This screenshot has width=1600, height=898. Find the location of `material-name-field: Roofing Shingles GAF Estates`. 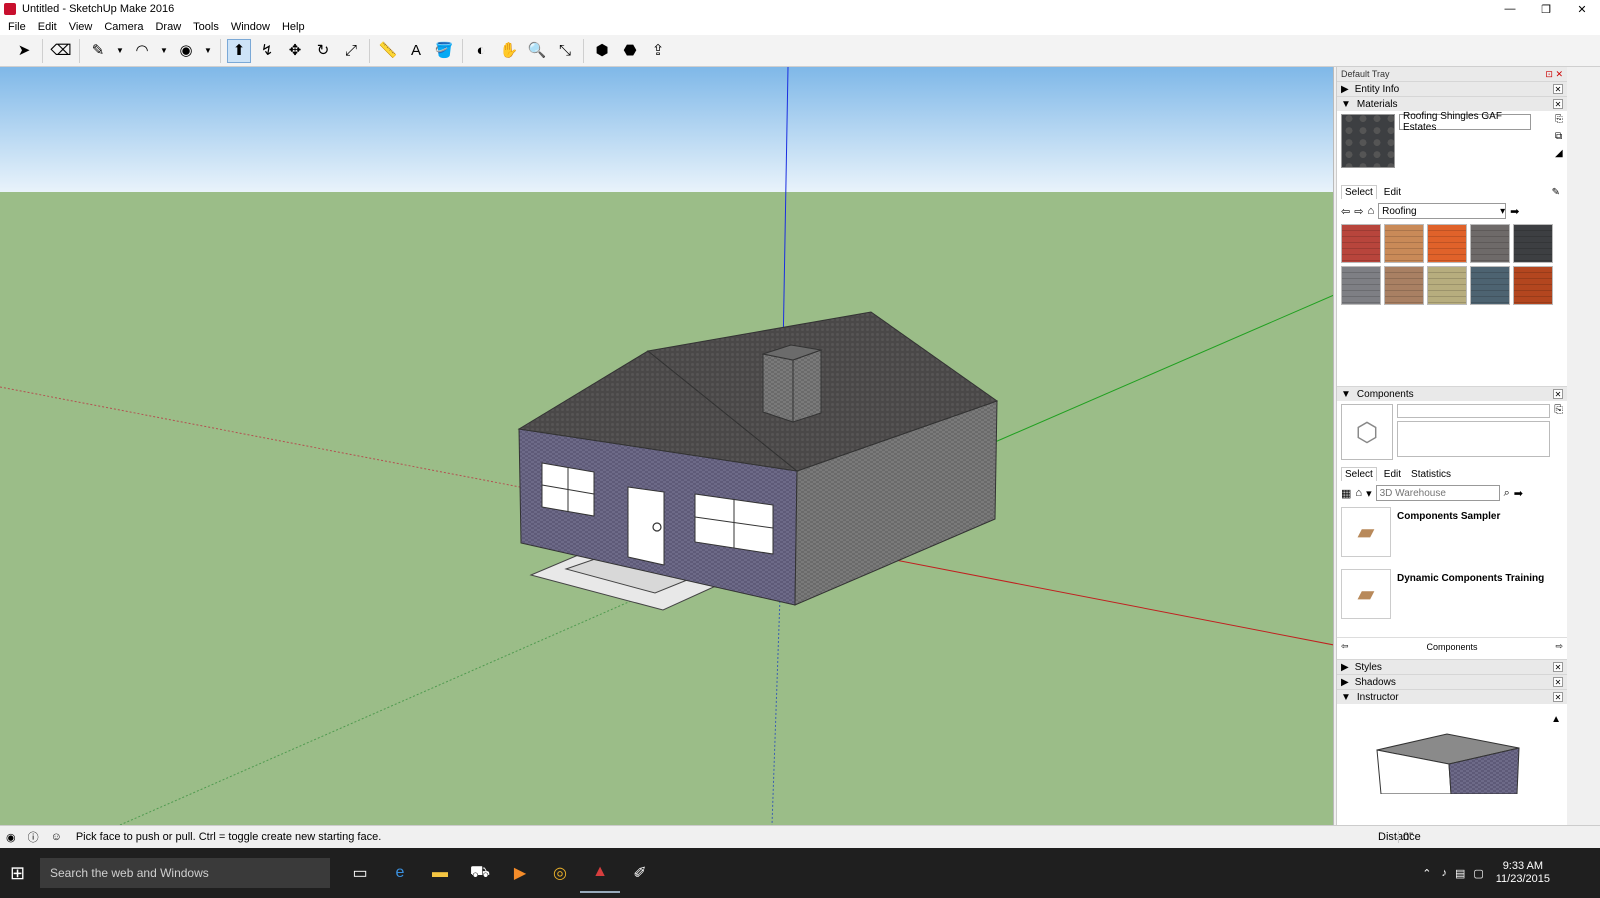

material-name-field: Roofing Shingles GAF Estates is located at coordinates (1465, 122).